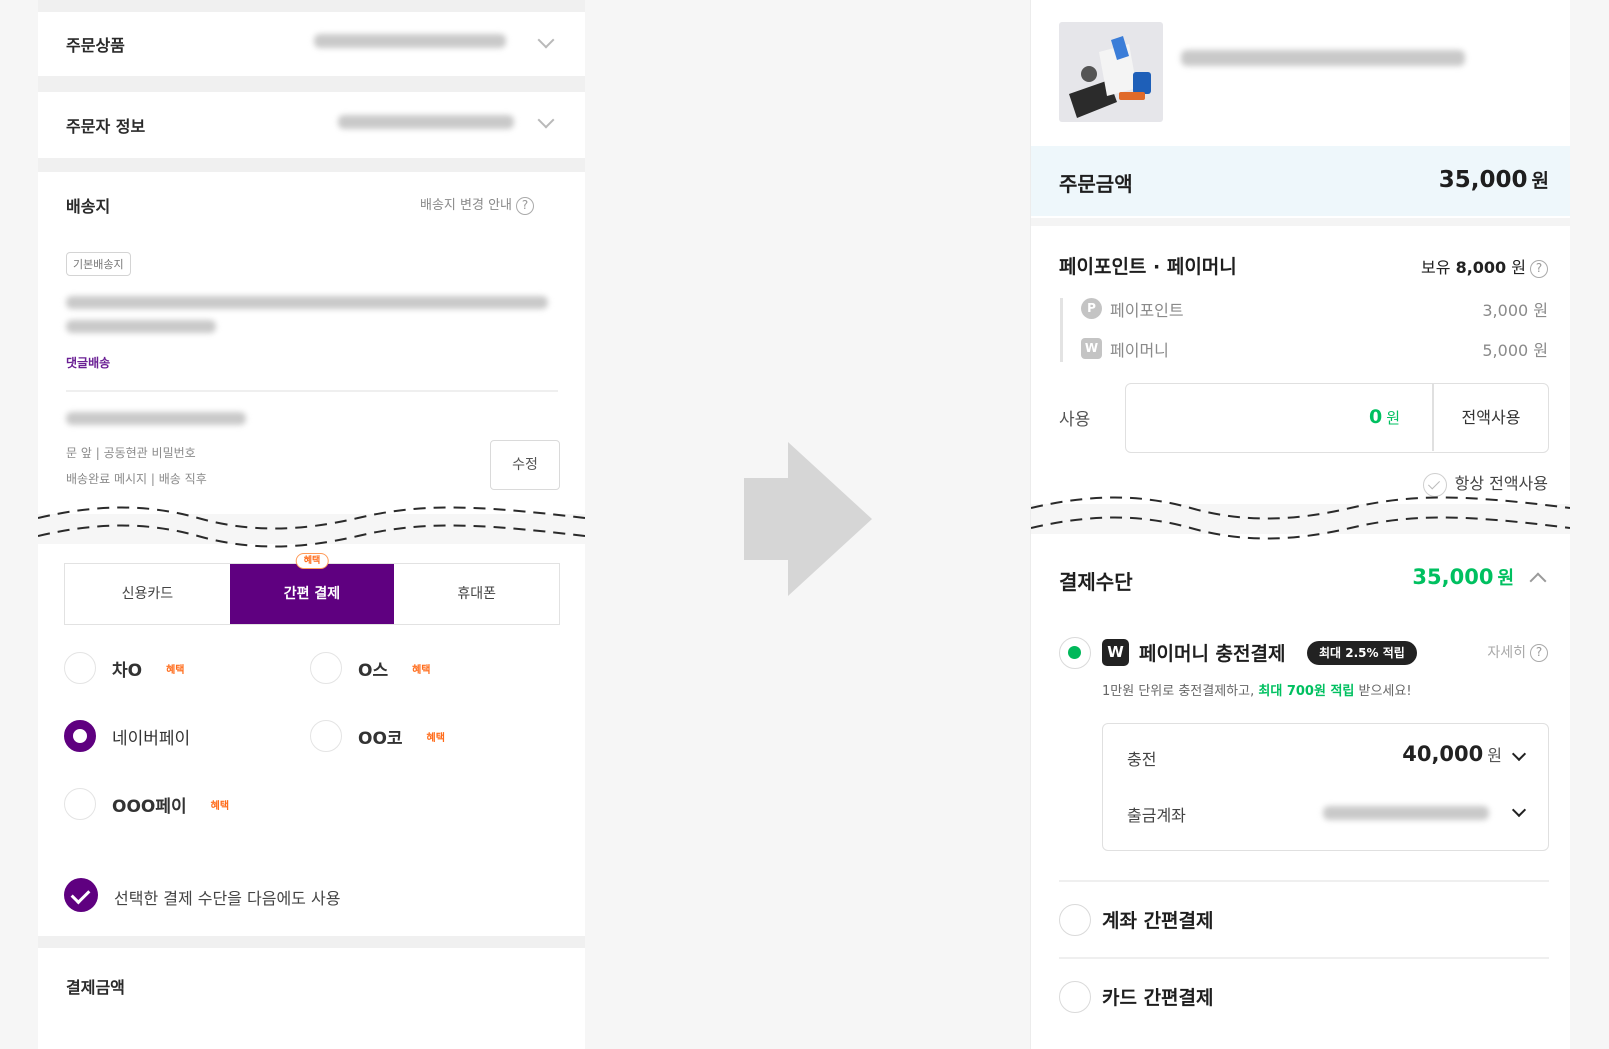 The width and height of the screenshot is (1609, 1049). I want to click on charge-amount-select: 40,000 원, so click(1452, 754).